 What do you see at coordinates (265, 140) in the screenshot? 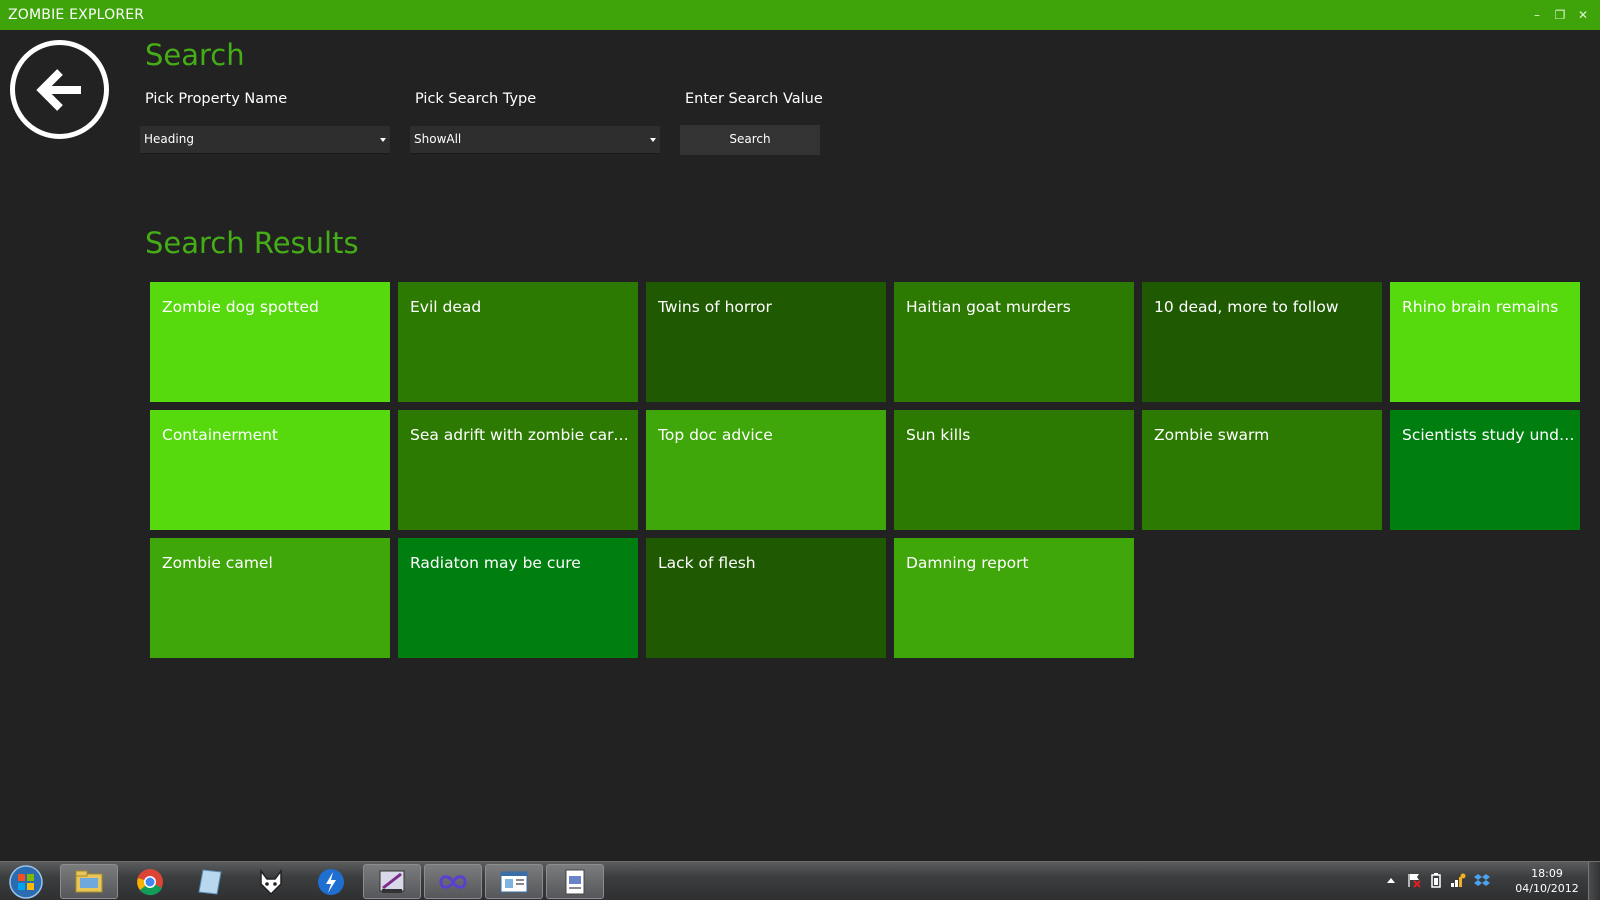
I see `property-name-select: Heading` at bounding box center [265, 140].